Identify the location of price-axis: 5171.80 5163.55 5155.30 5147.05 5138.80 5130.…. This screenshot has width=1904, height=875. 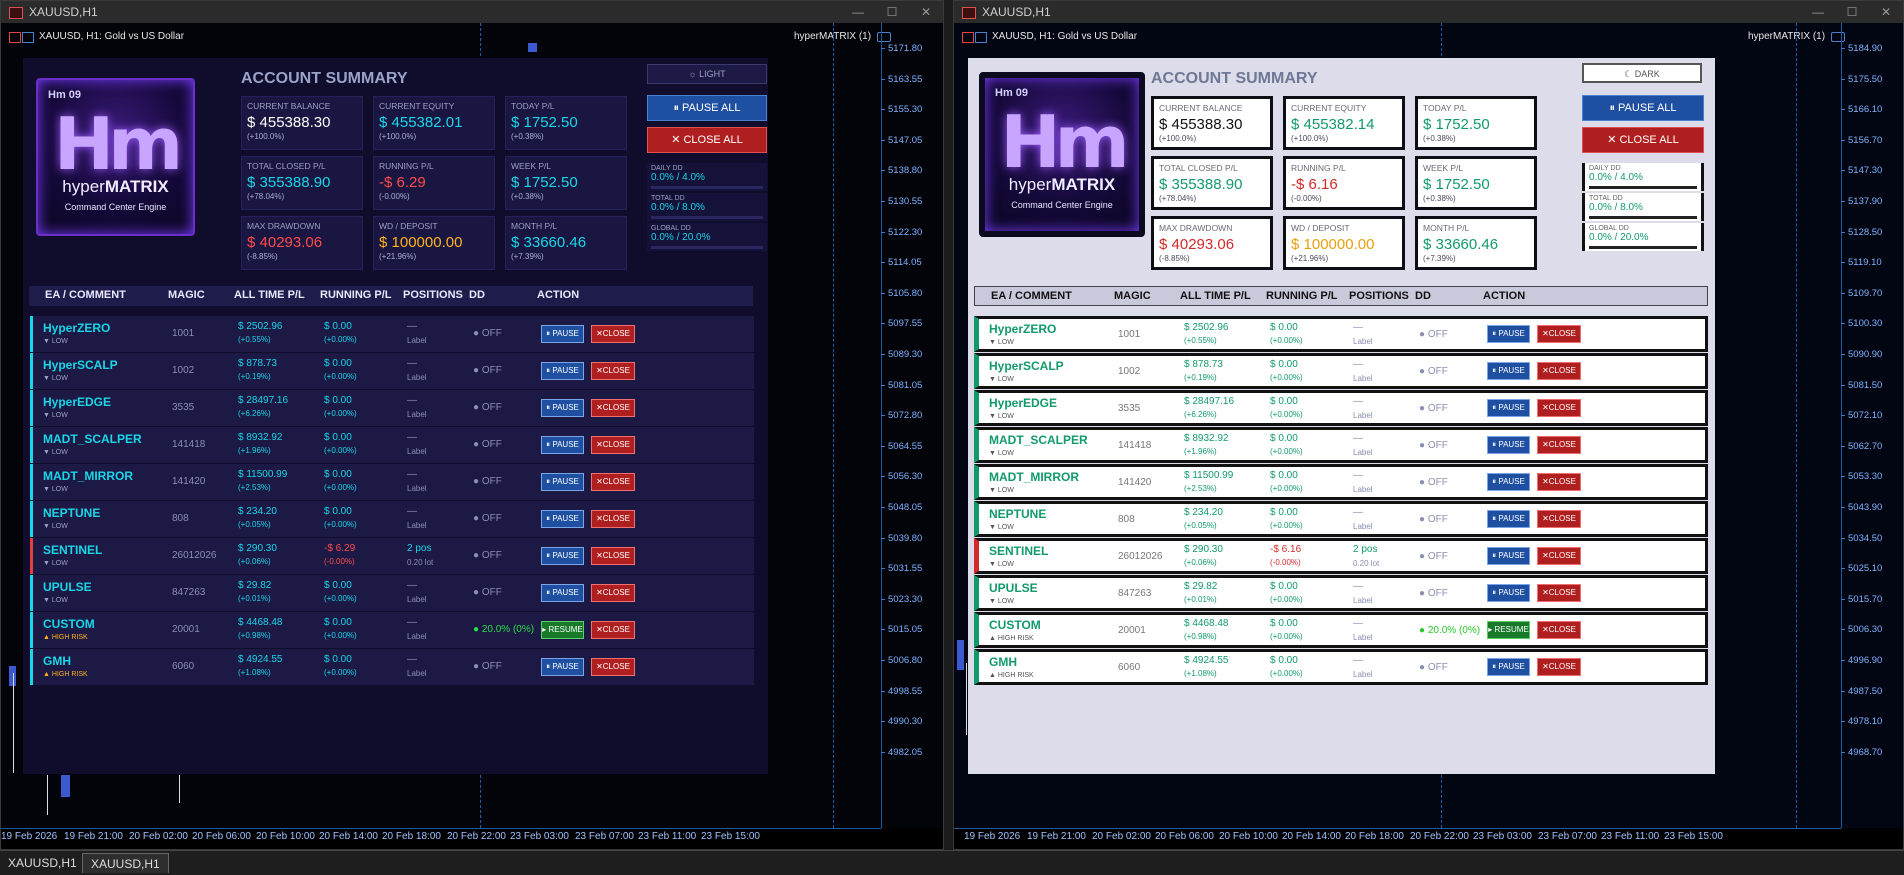
(912, 425).